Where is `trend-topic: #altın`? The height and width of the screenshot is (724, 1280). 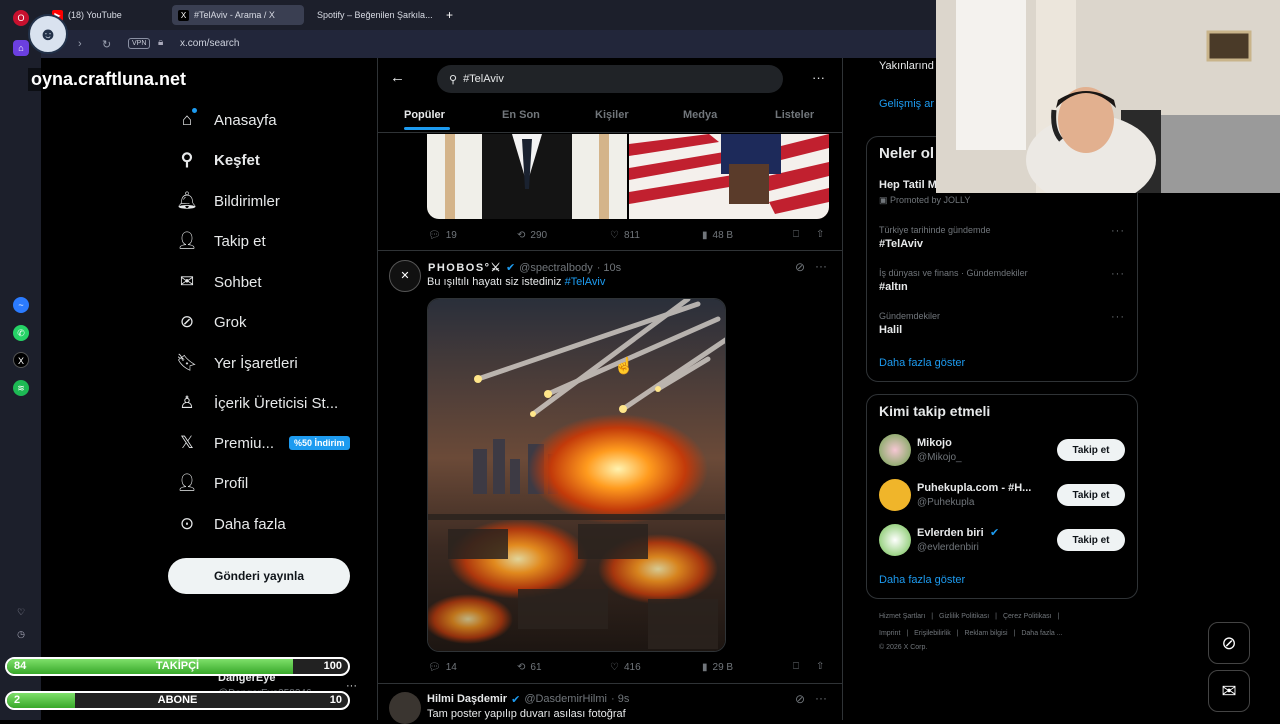
trend-topic: #altın is located at coordinates (893, 287).